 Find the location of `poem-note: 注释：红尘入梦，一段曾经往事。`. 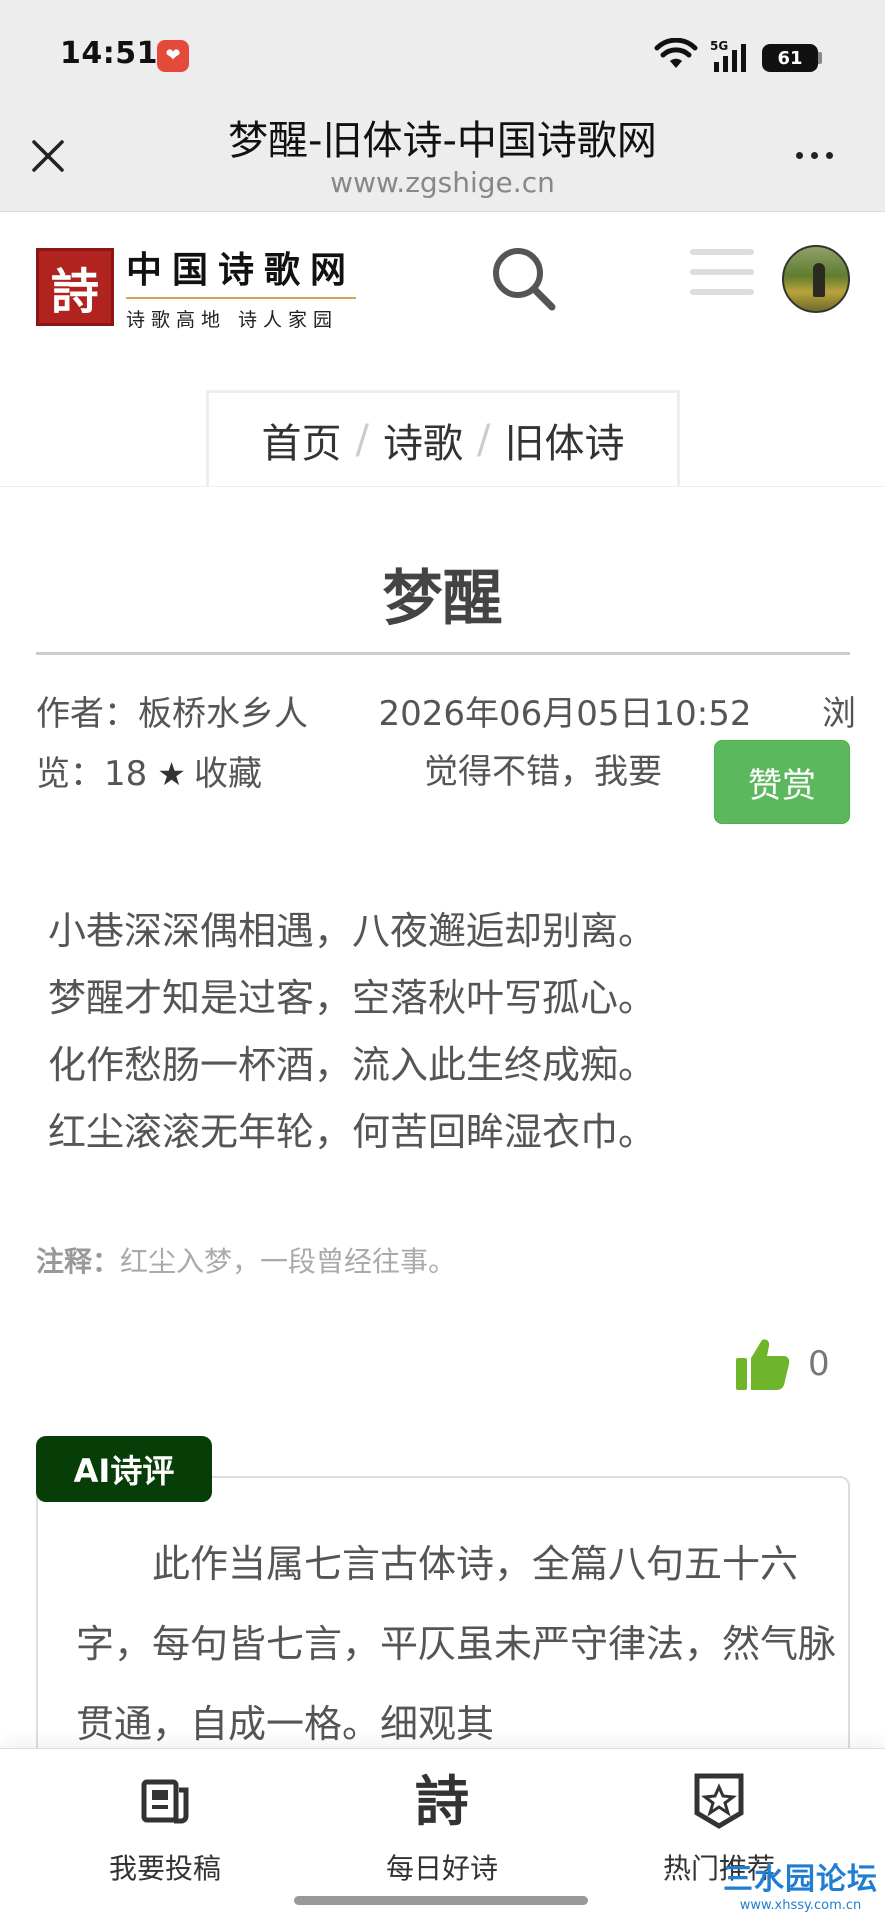

poem-note: 注释：红尘入梦，一段曾经往事。 is located at coordinates (246, 1260).